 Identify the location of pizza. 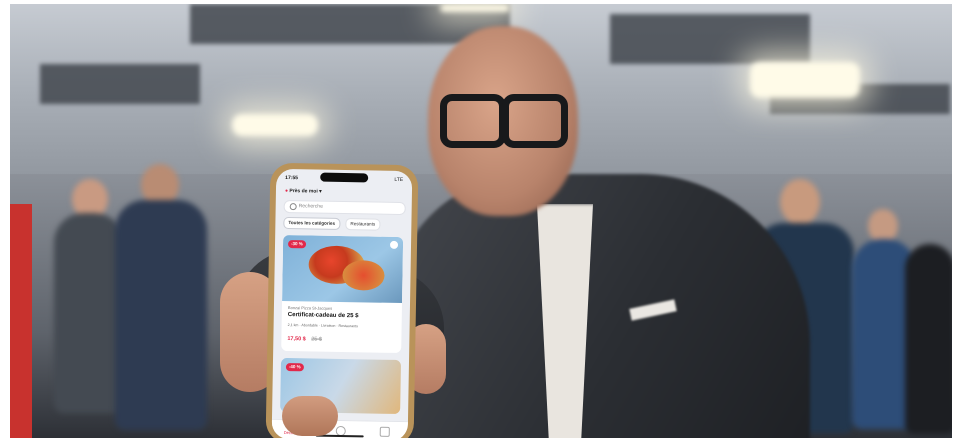
(363, 275).